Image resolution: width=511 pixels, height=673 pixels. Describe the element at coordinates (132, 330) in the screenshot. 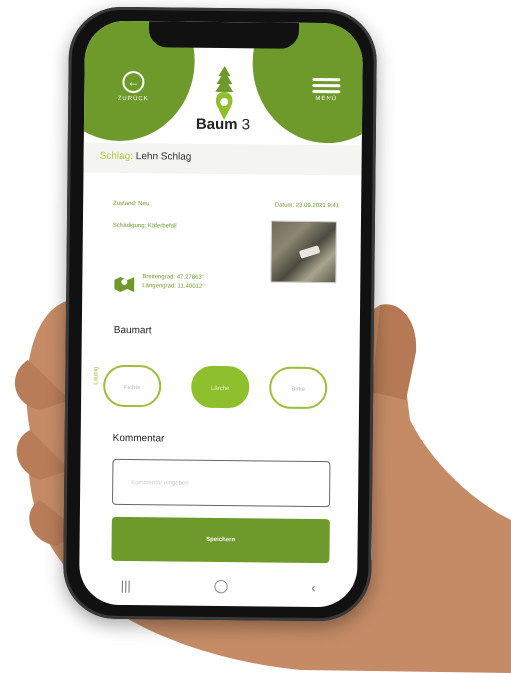

I see `baumart-label: Baumart` at that location.